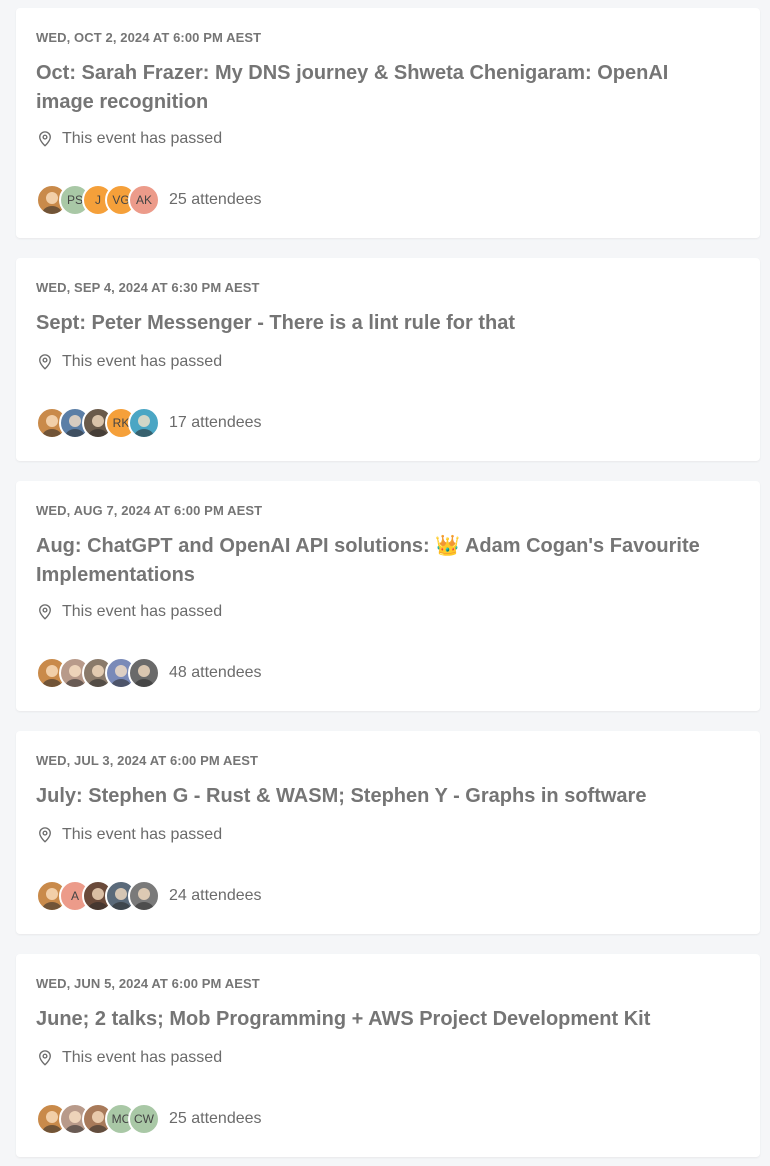  I want to click on avatar: AK, so click(144, 200).